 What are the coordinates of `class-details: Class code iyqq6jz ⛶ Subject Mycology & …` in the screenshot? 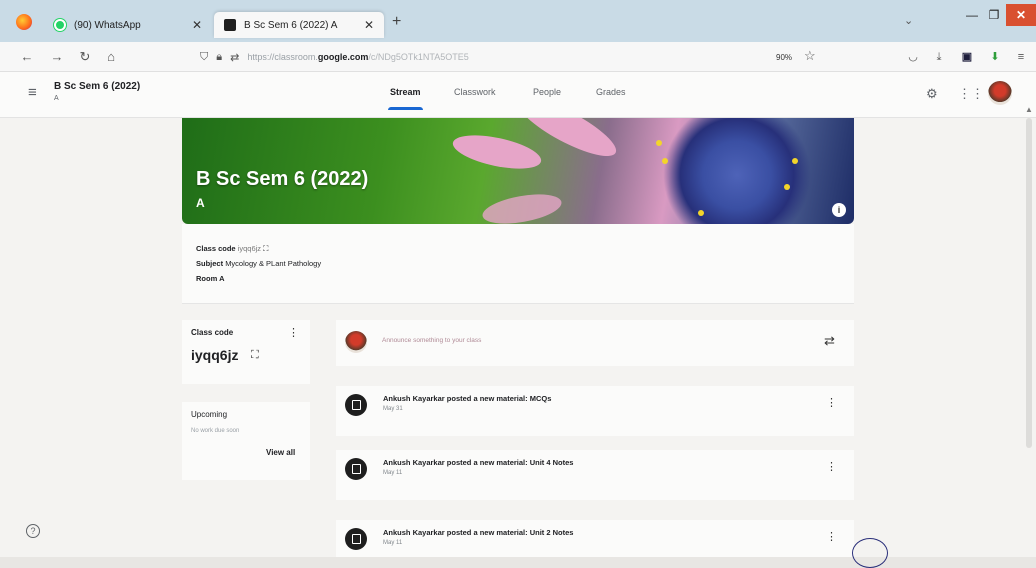 It's located at (518, 264).